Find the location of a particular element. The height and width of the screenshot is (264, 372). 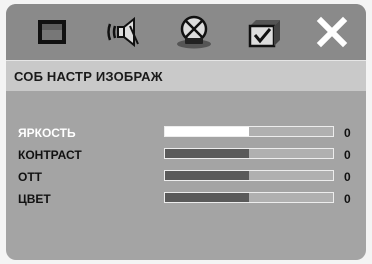

setting-row-color: ЦВЕТ 0 is located at coordinates (186, 199).